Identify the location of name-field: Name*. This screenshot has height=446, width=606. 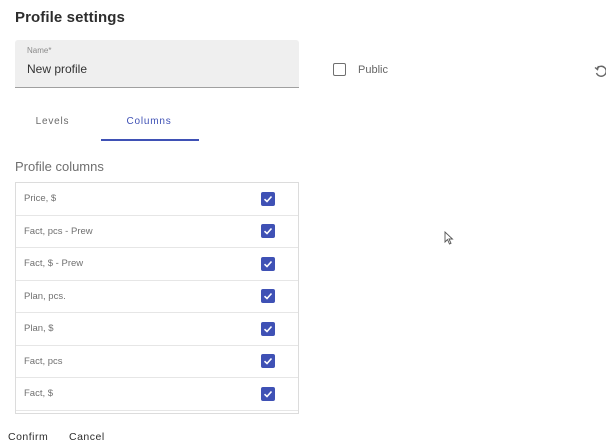
(157, 64).